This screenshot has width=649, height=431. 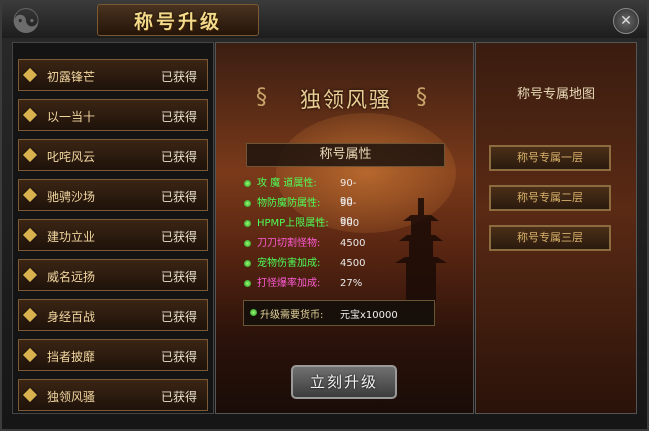 I want to click on title-banner: 独领风骚, so click(x=346, y=100).